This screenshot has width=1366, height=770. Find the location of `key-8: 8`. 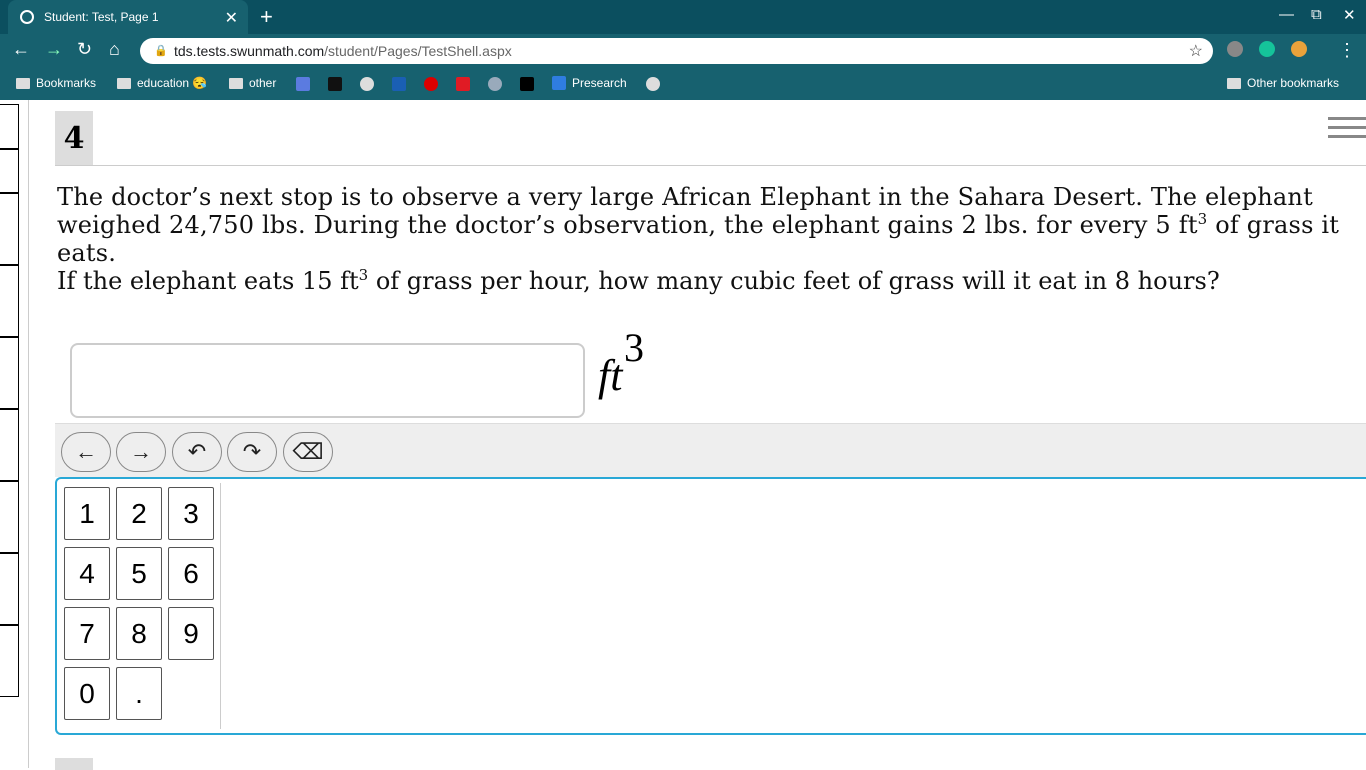

key-8: 8 is located at coordinates (139, 633).